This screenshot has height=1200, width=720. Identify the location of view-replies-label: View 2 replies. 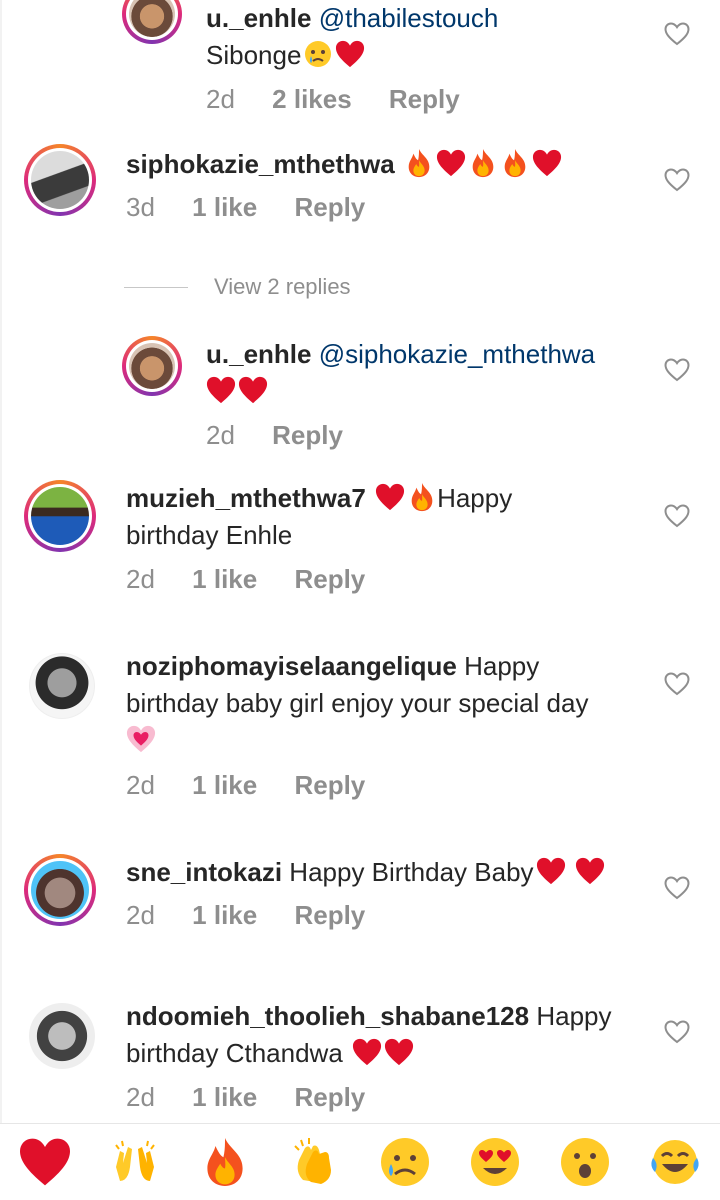
(282, 286).